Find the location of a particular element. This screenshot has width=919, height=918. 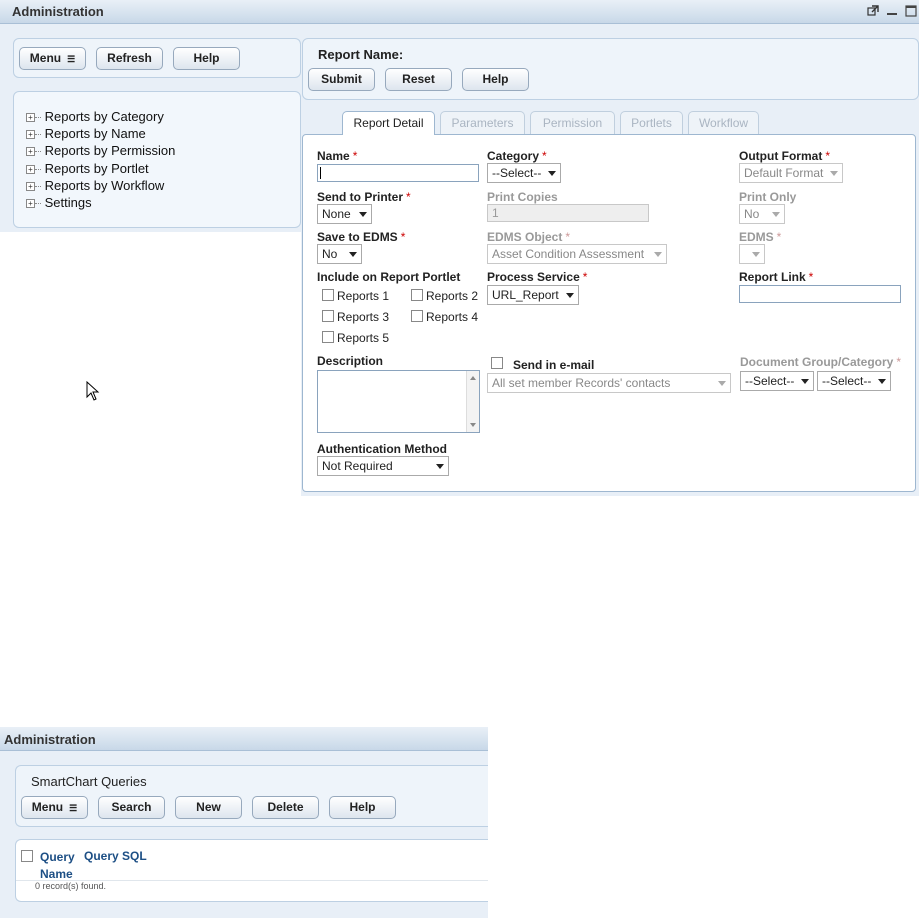

report-link-input is located at coordinates (820, 294).